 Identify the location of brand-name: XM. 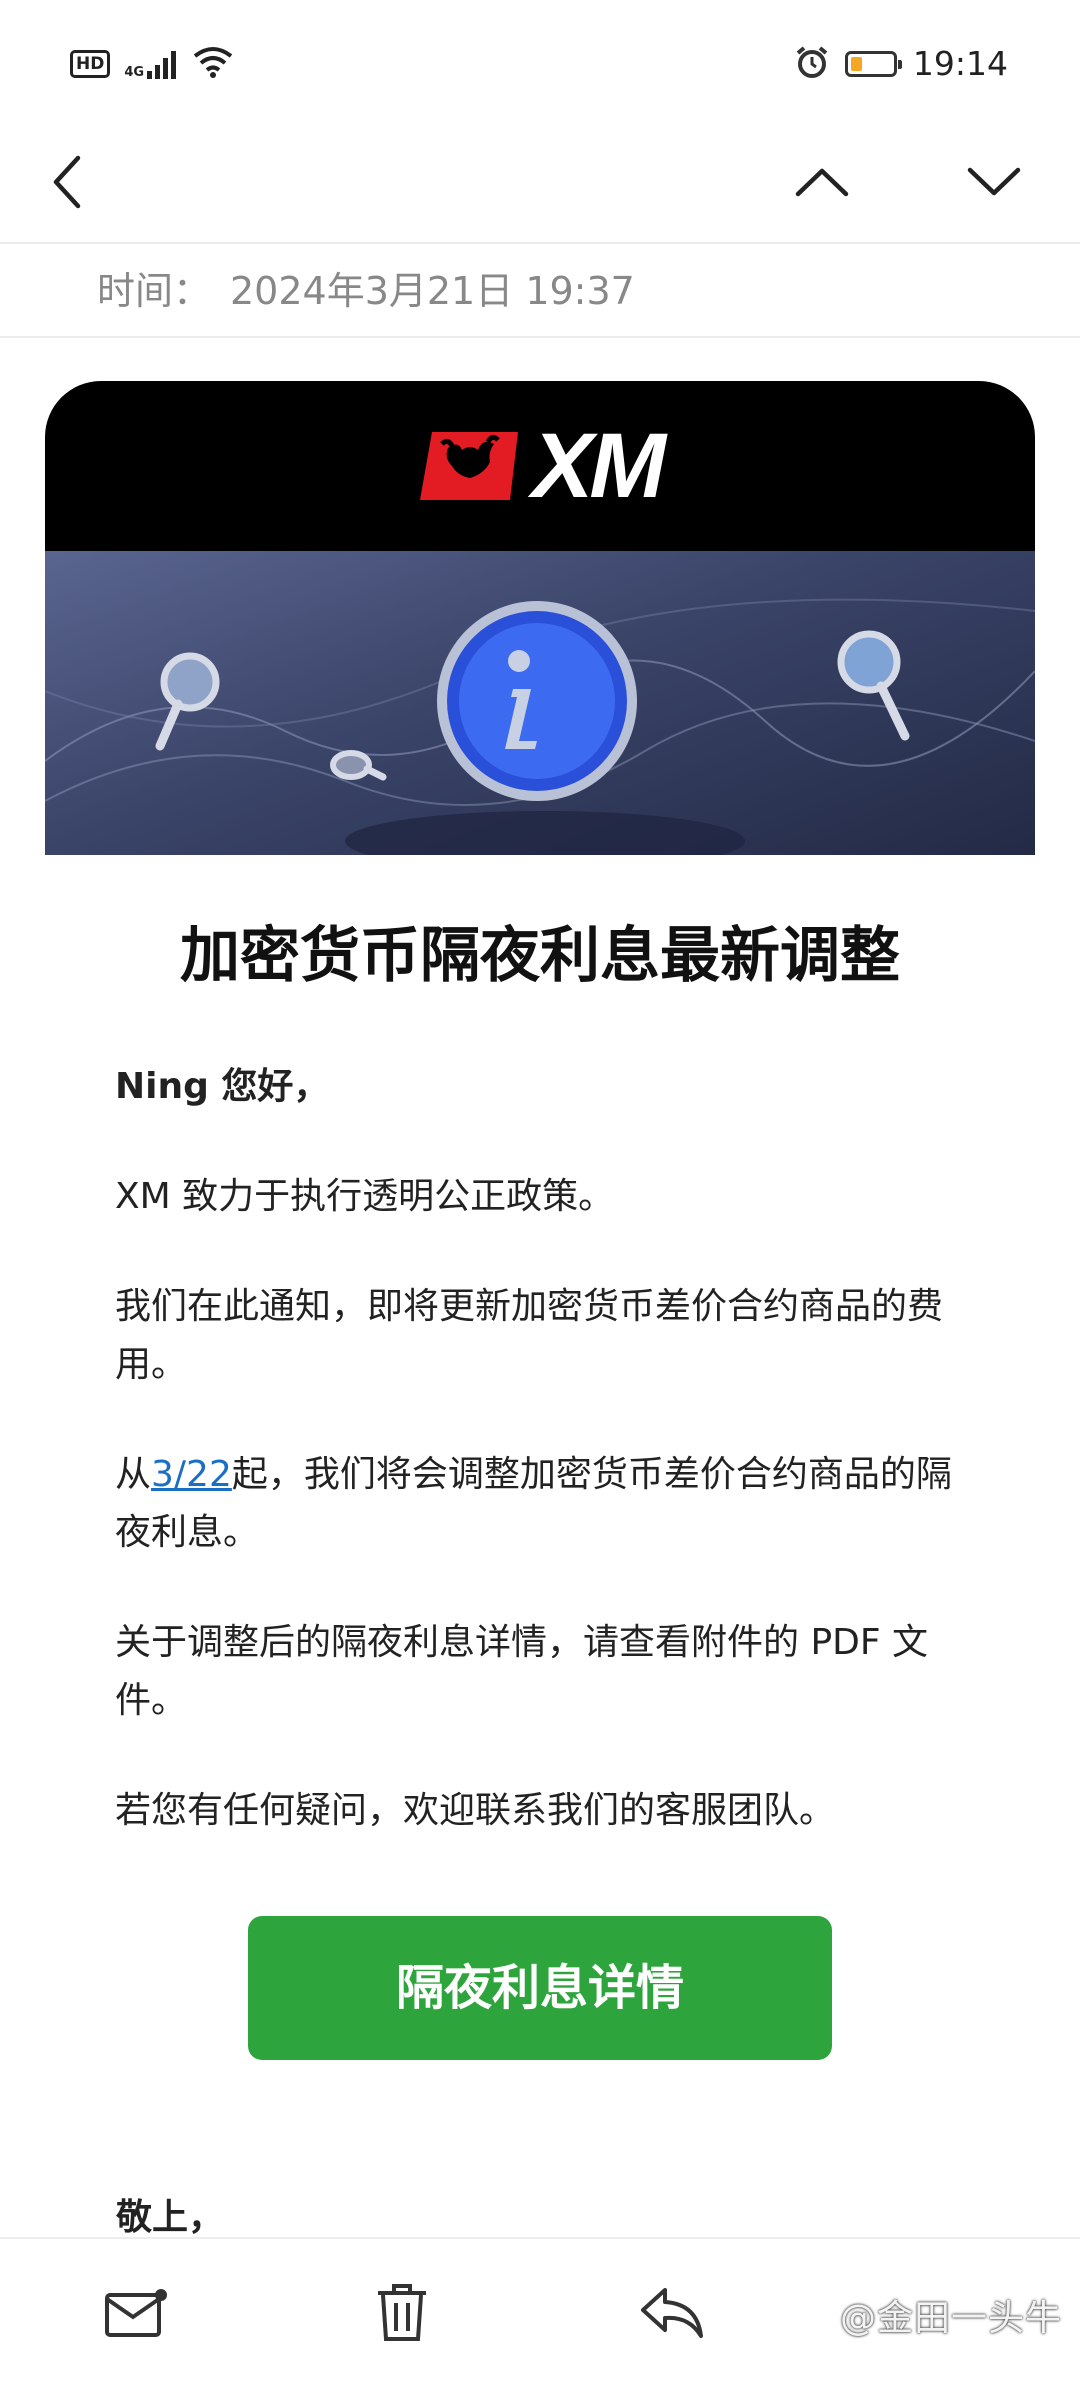
(599, 465).